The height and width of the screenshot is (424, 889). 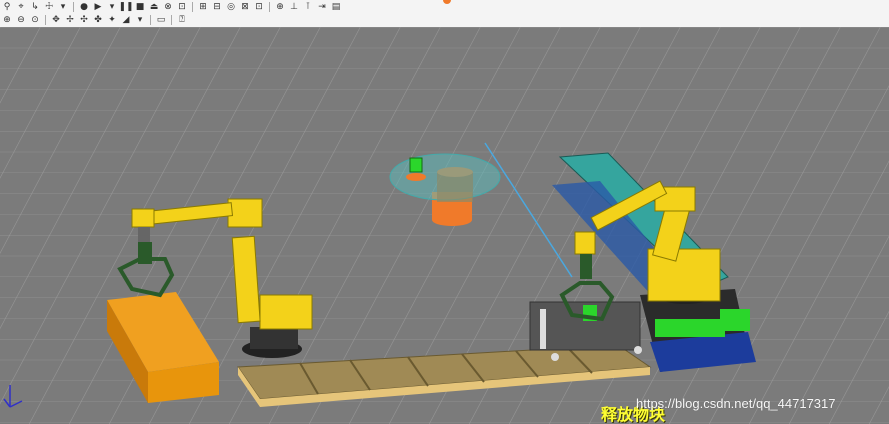 What do you see at coordinates (126, 20) in the screenshot?
I see `view-dropdown-icon: ◢` at bounding box center [126, 20].